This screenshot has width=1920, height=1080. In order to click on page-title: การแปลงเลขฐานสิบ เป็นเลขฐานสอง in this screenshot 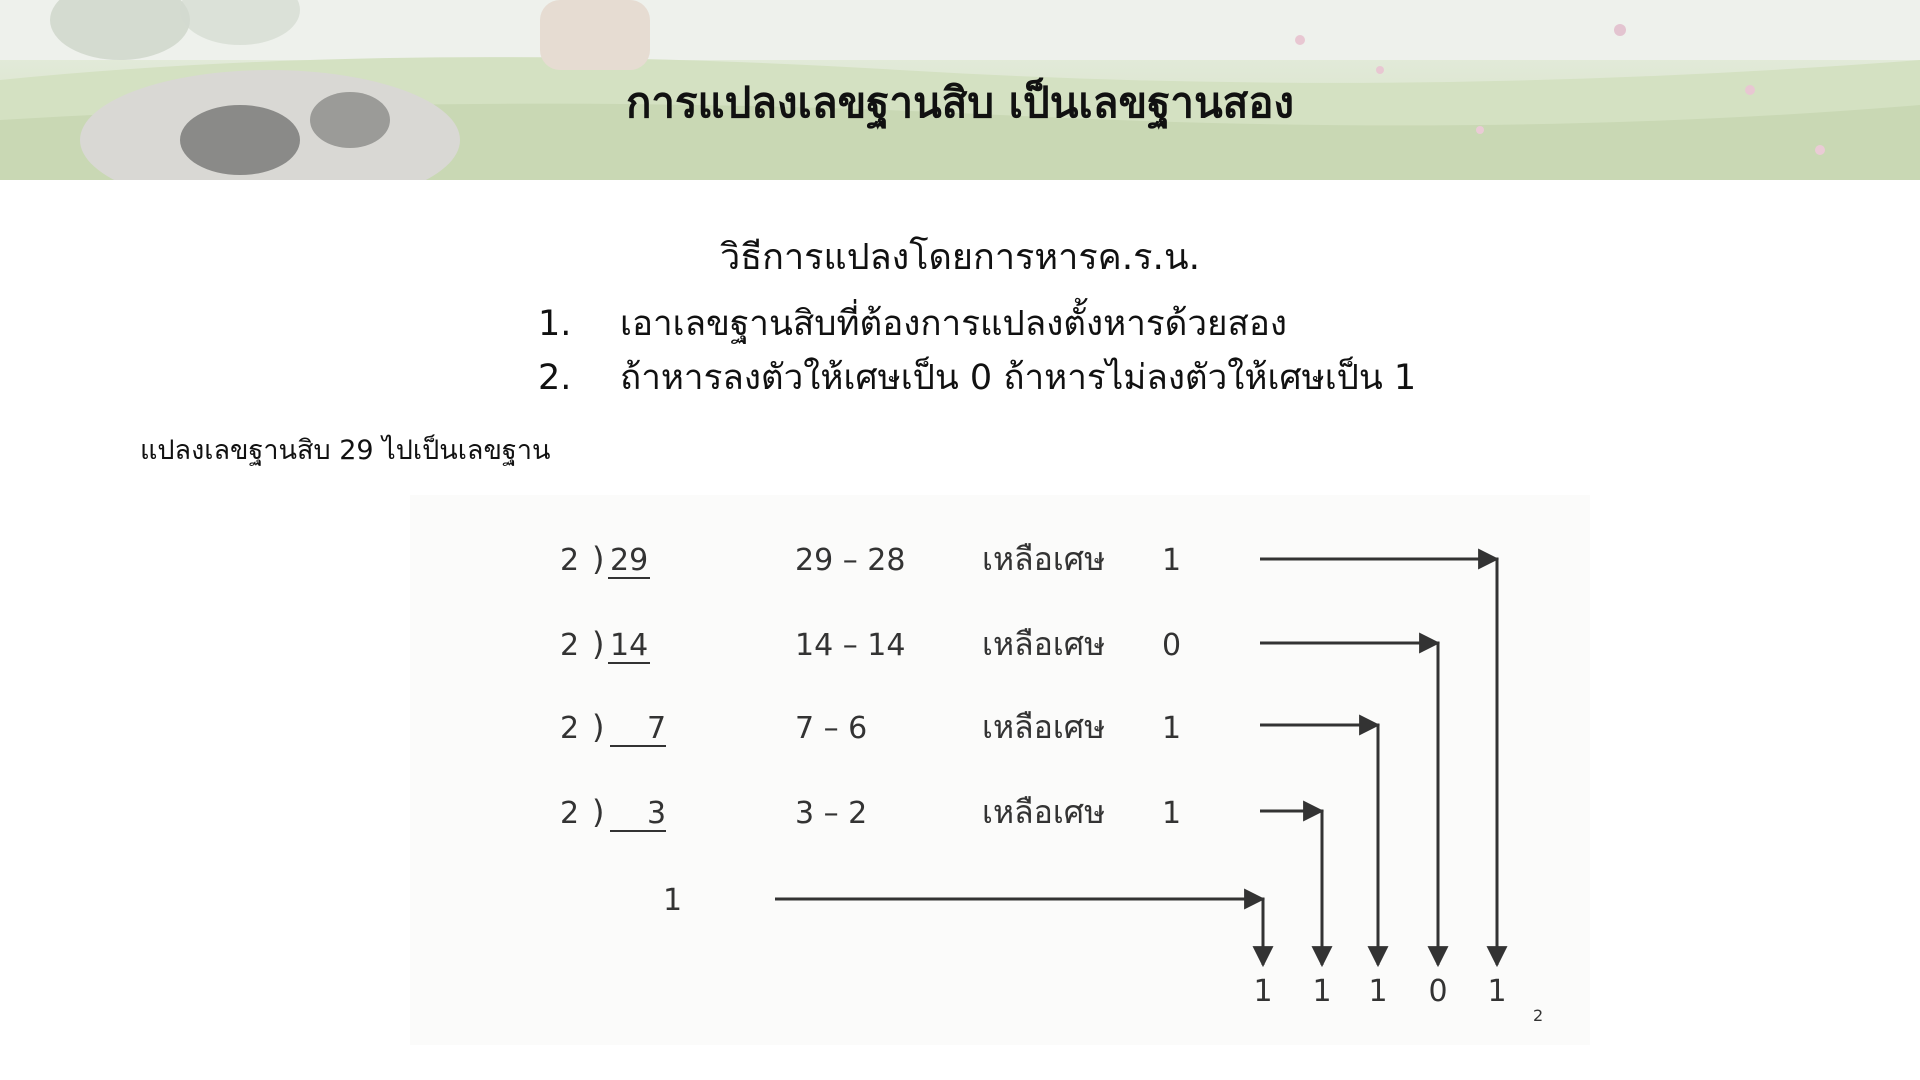, I will do `click(960, 102)`.